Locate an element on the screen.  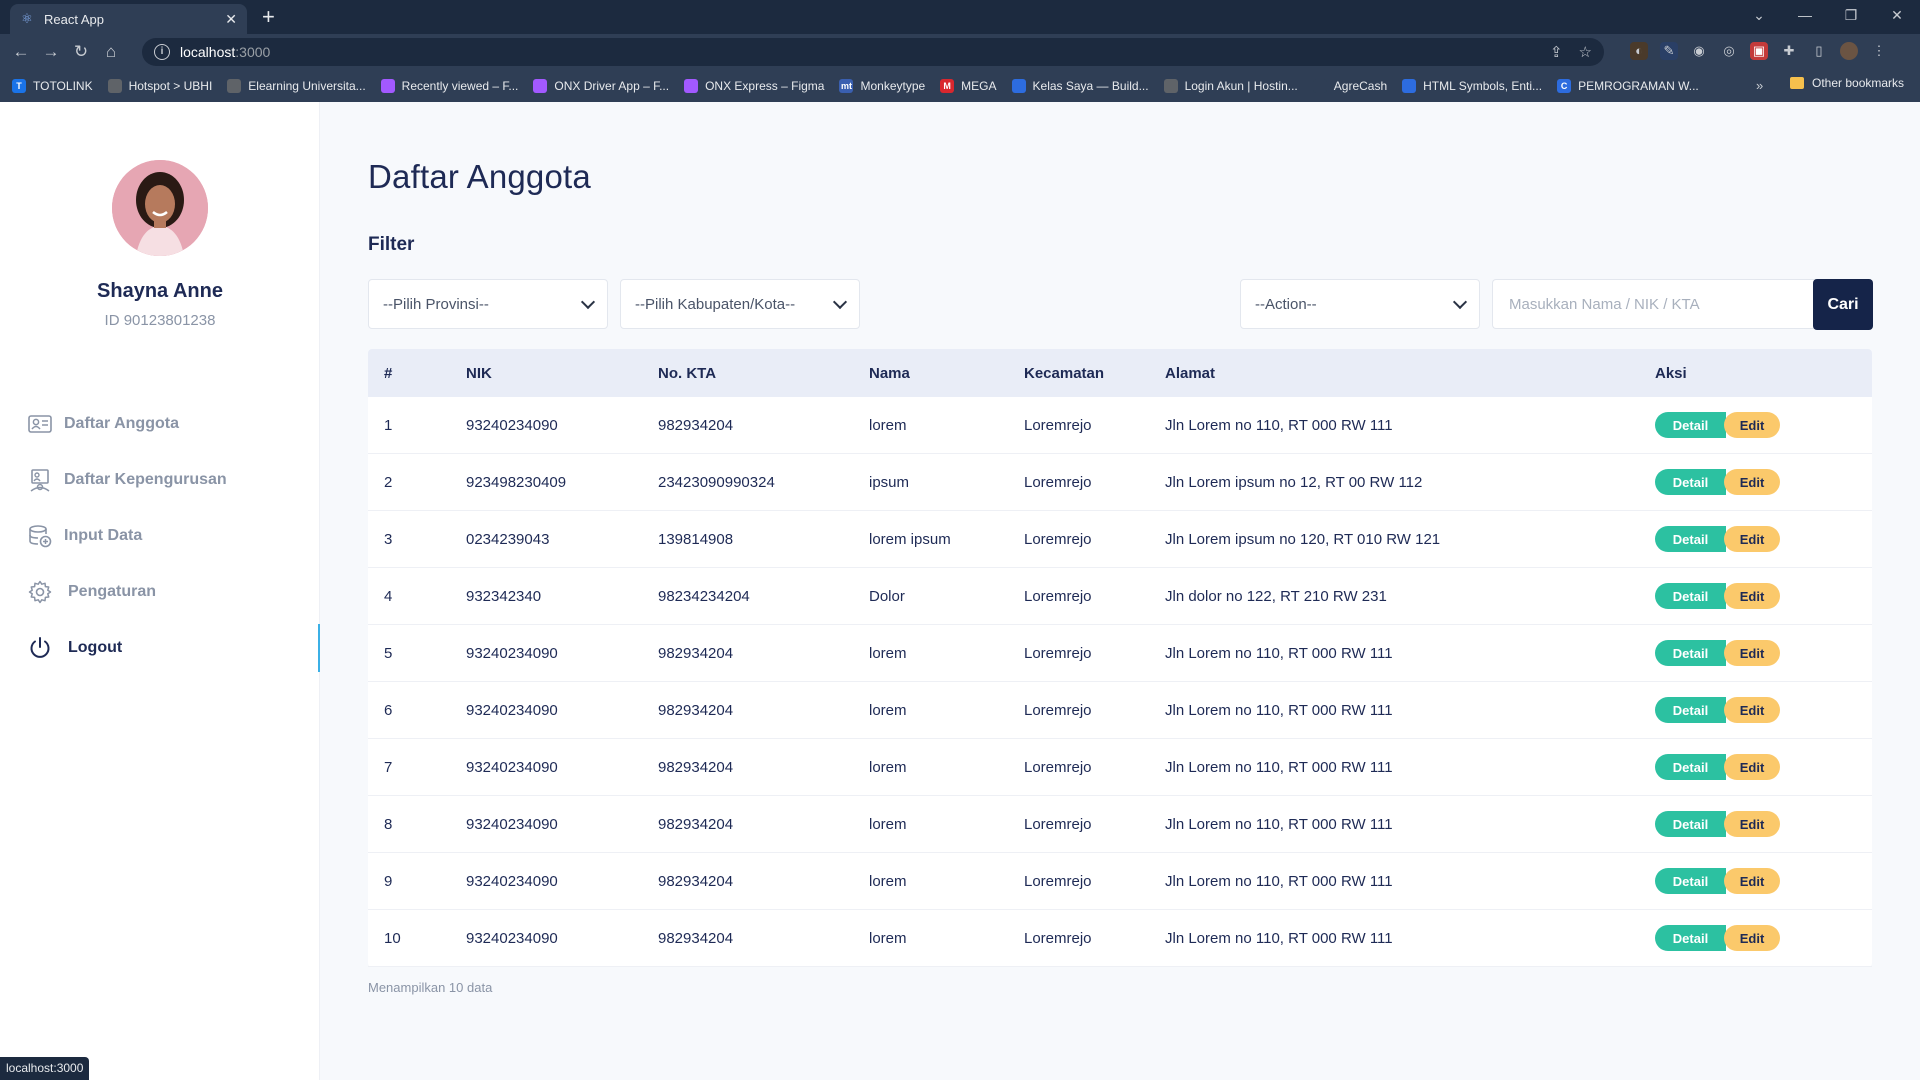
row-number: 7 is located at coordinates (388, 767).